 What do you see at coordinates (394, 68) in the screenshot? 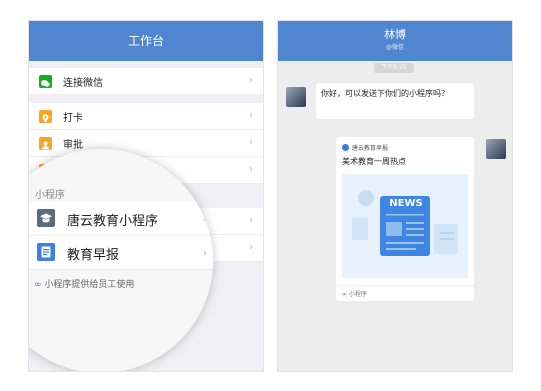
I see `message-timestamp: 下午5:25` at bounding box center [394, 68].